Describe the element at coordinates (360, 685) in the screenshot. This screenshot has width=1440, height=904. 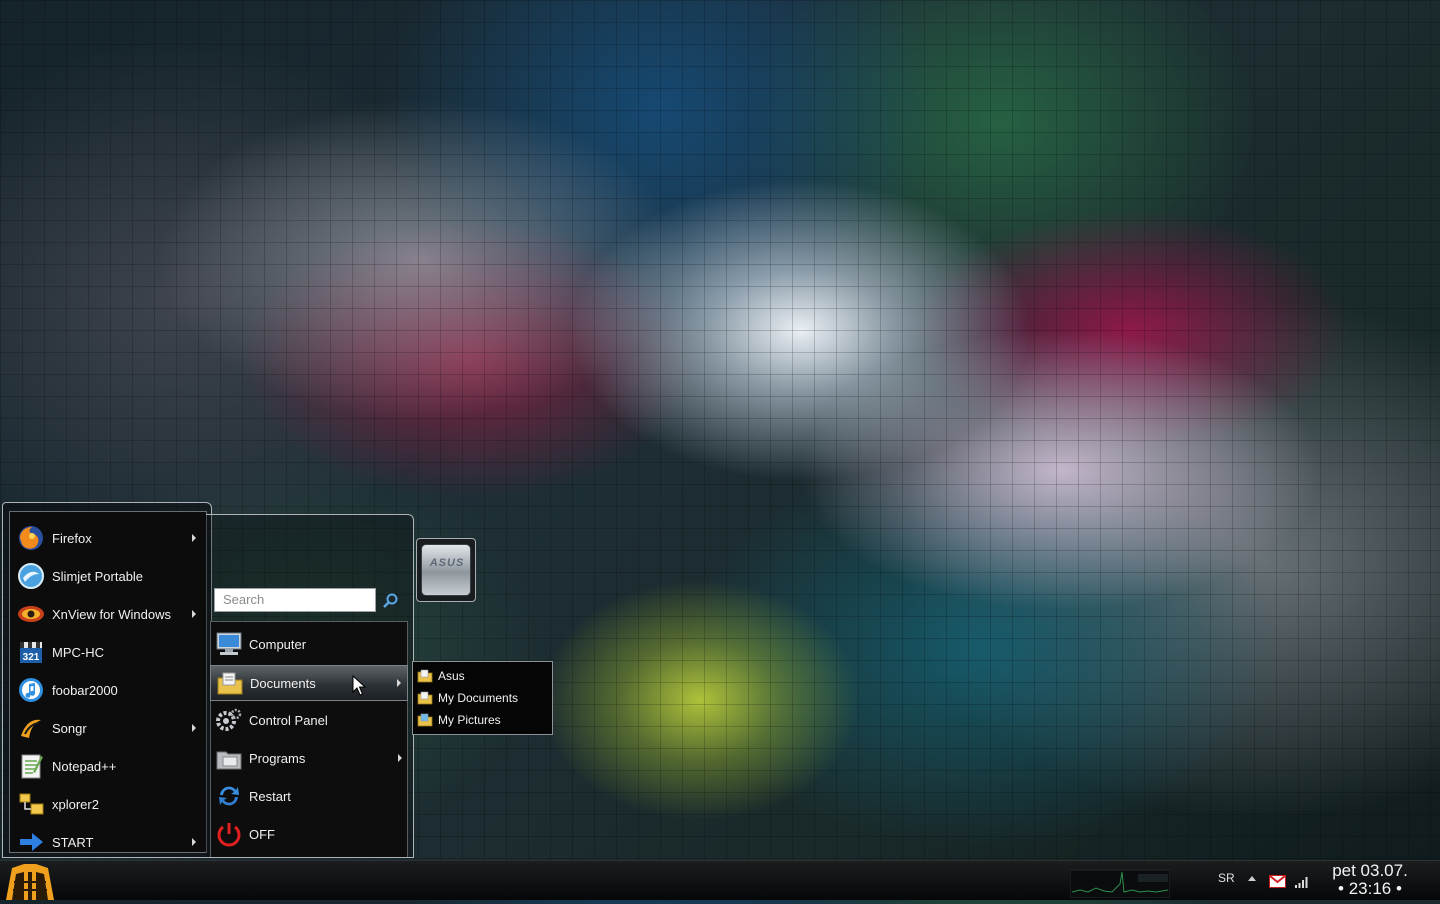
I see `mouse-cursor-icon` at that location.